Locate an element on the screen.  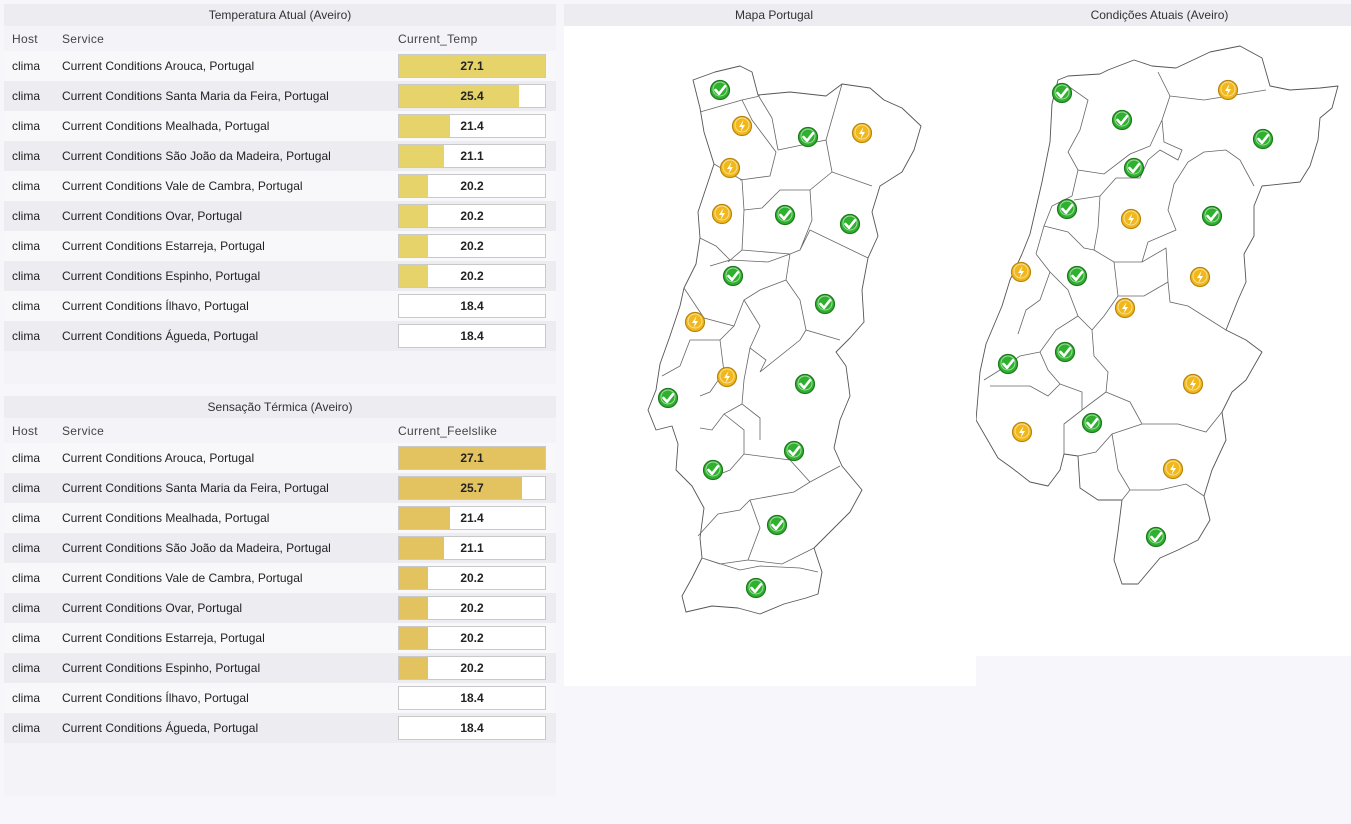
metric-bar: 25.7 is located at coordinates (472, 488).